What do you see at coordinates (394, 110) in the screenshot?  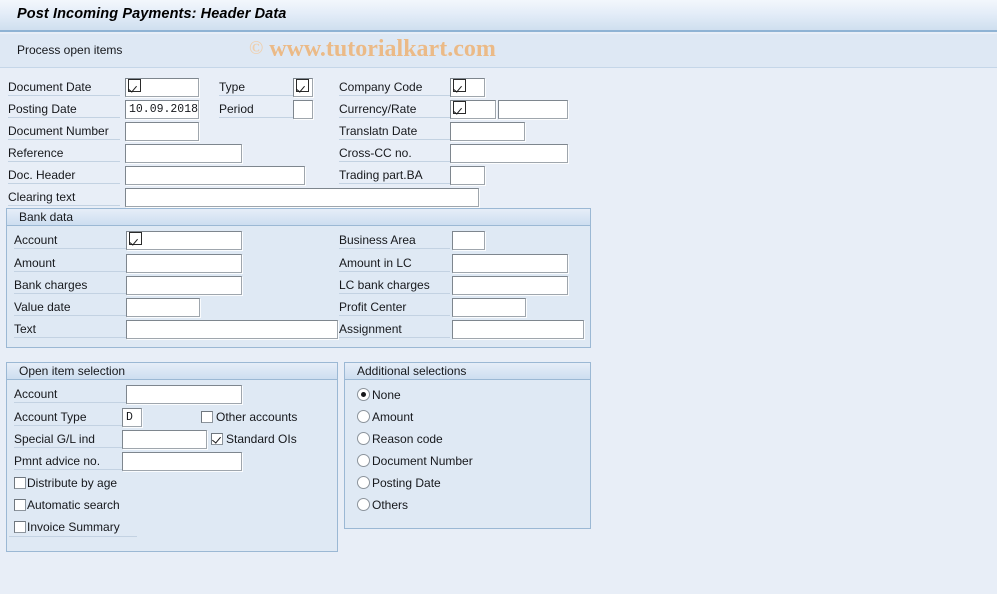 I see `label-currency-rate: Currency/Rate` at bounding box center [394, 110].